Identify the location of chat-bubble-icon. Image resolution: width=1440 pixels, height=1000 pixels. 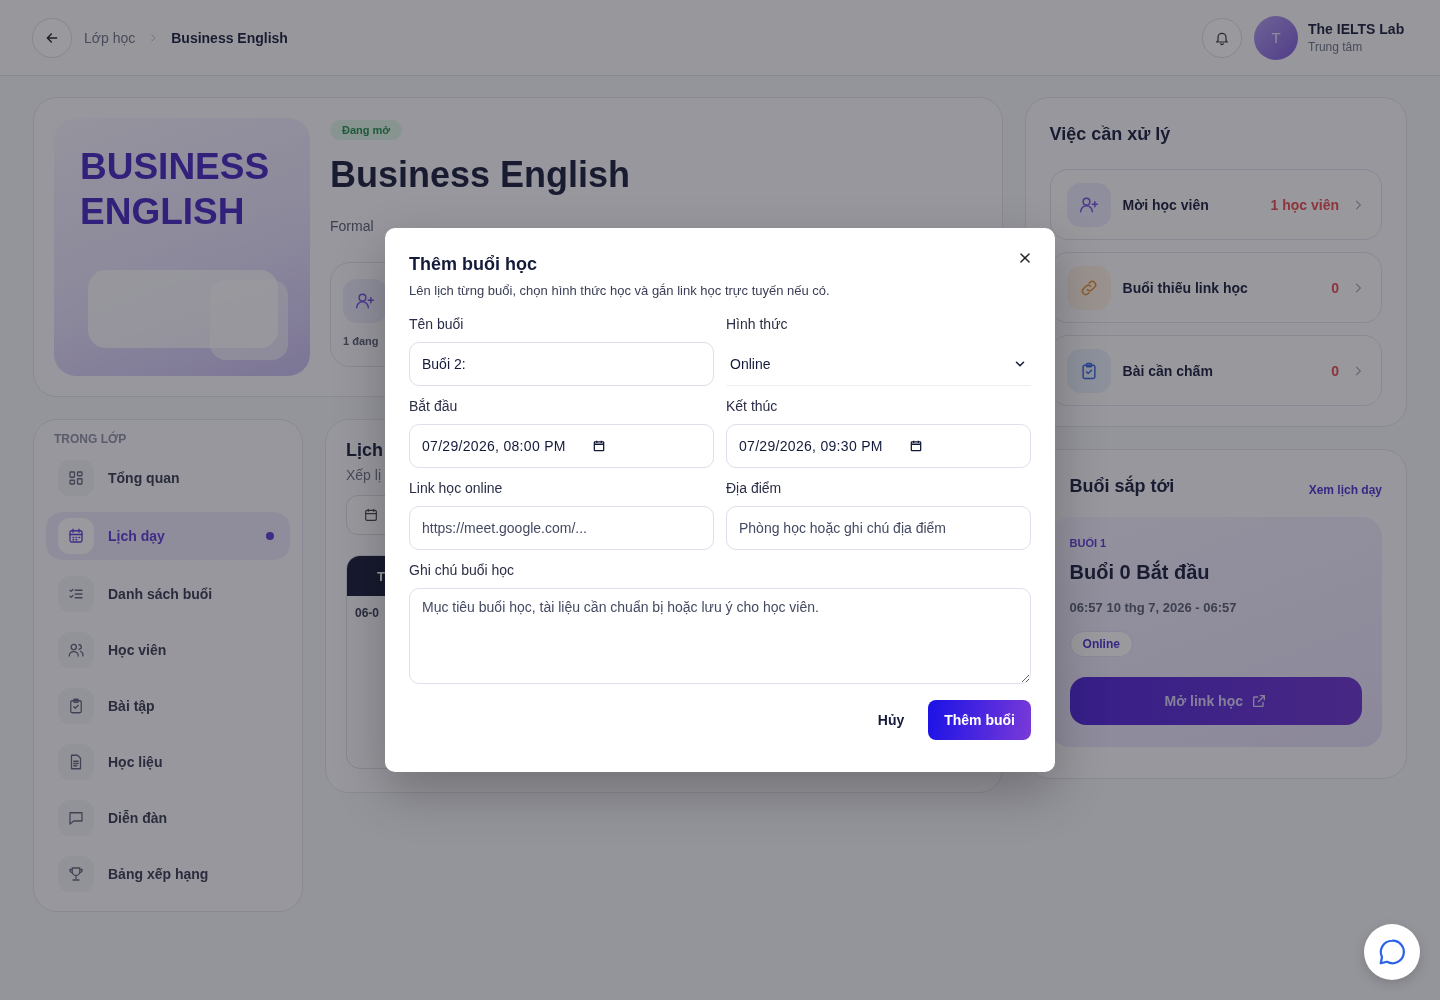
(1392, 952).